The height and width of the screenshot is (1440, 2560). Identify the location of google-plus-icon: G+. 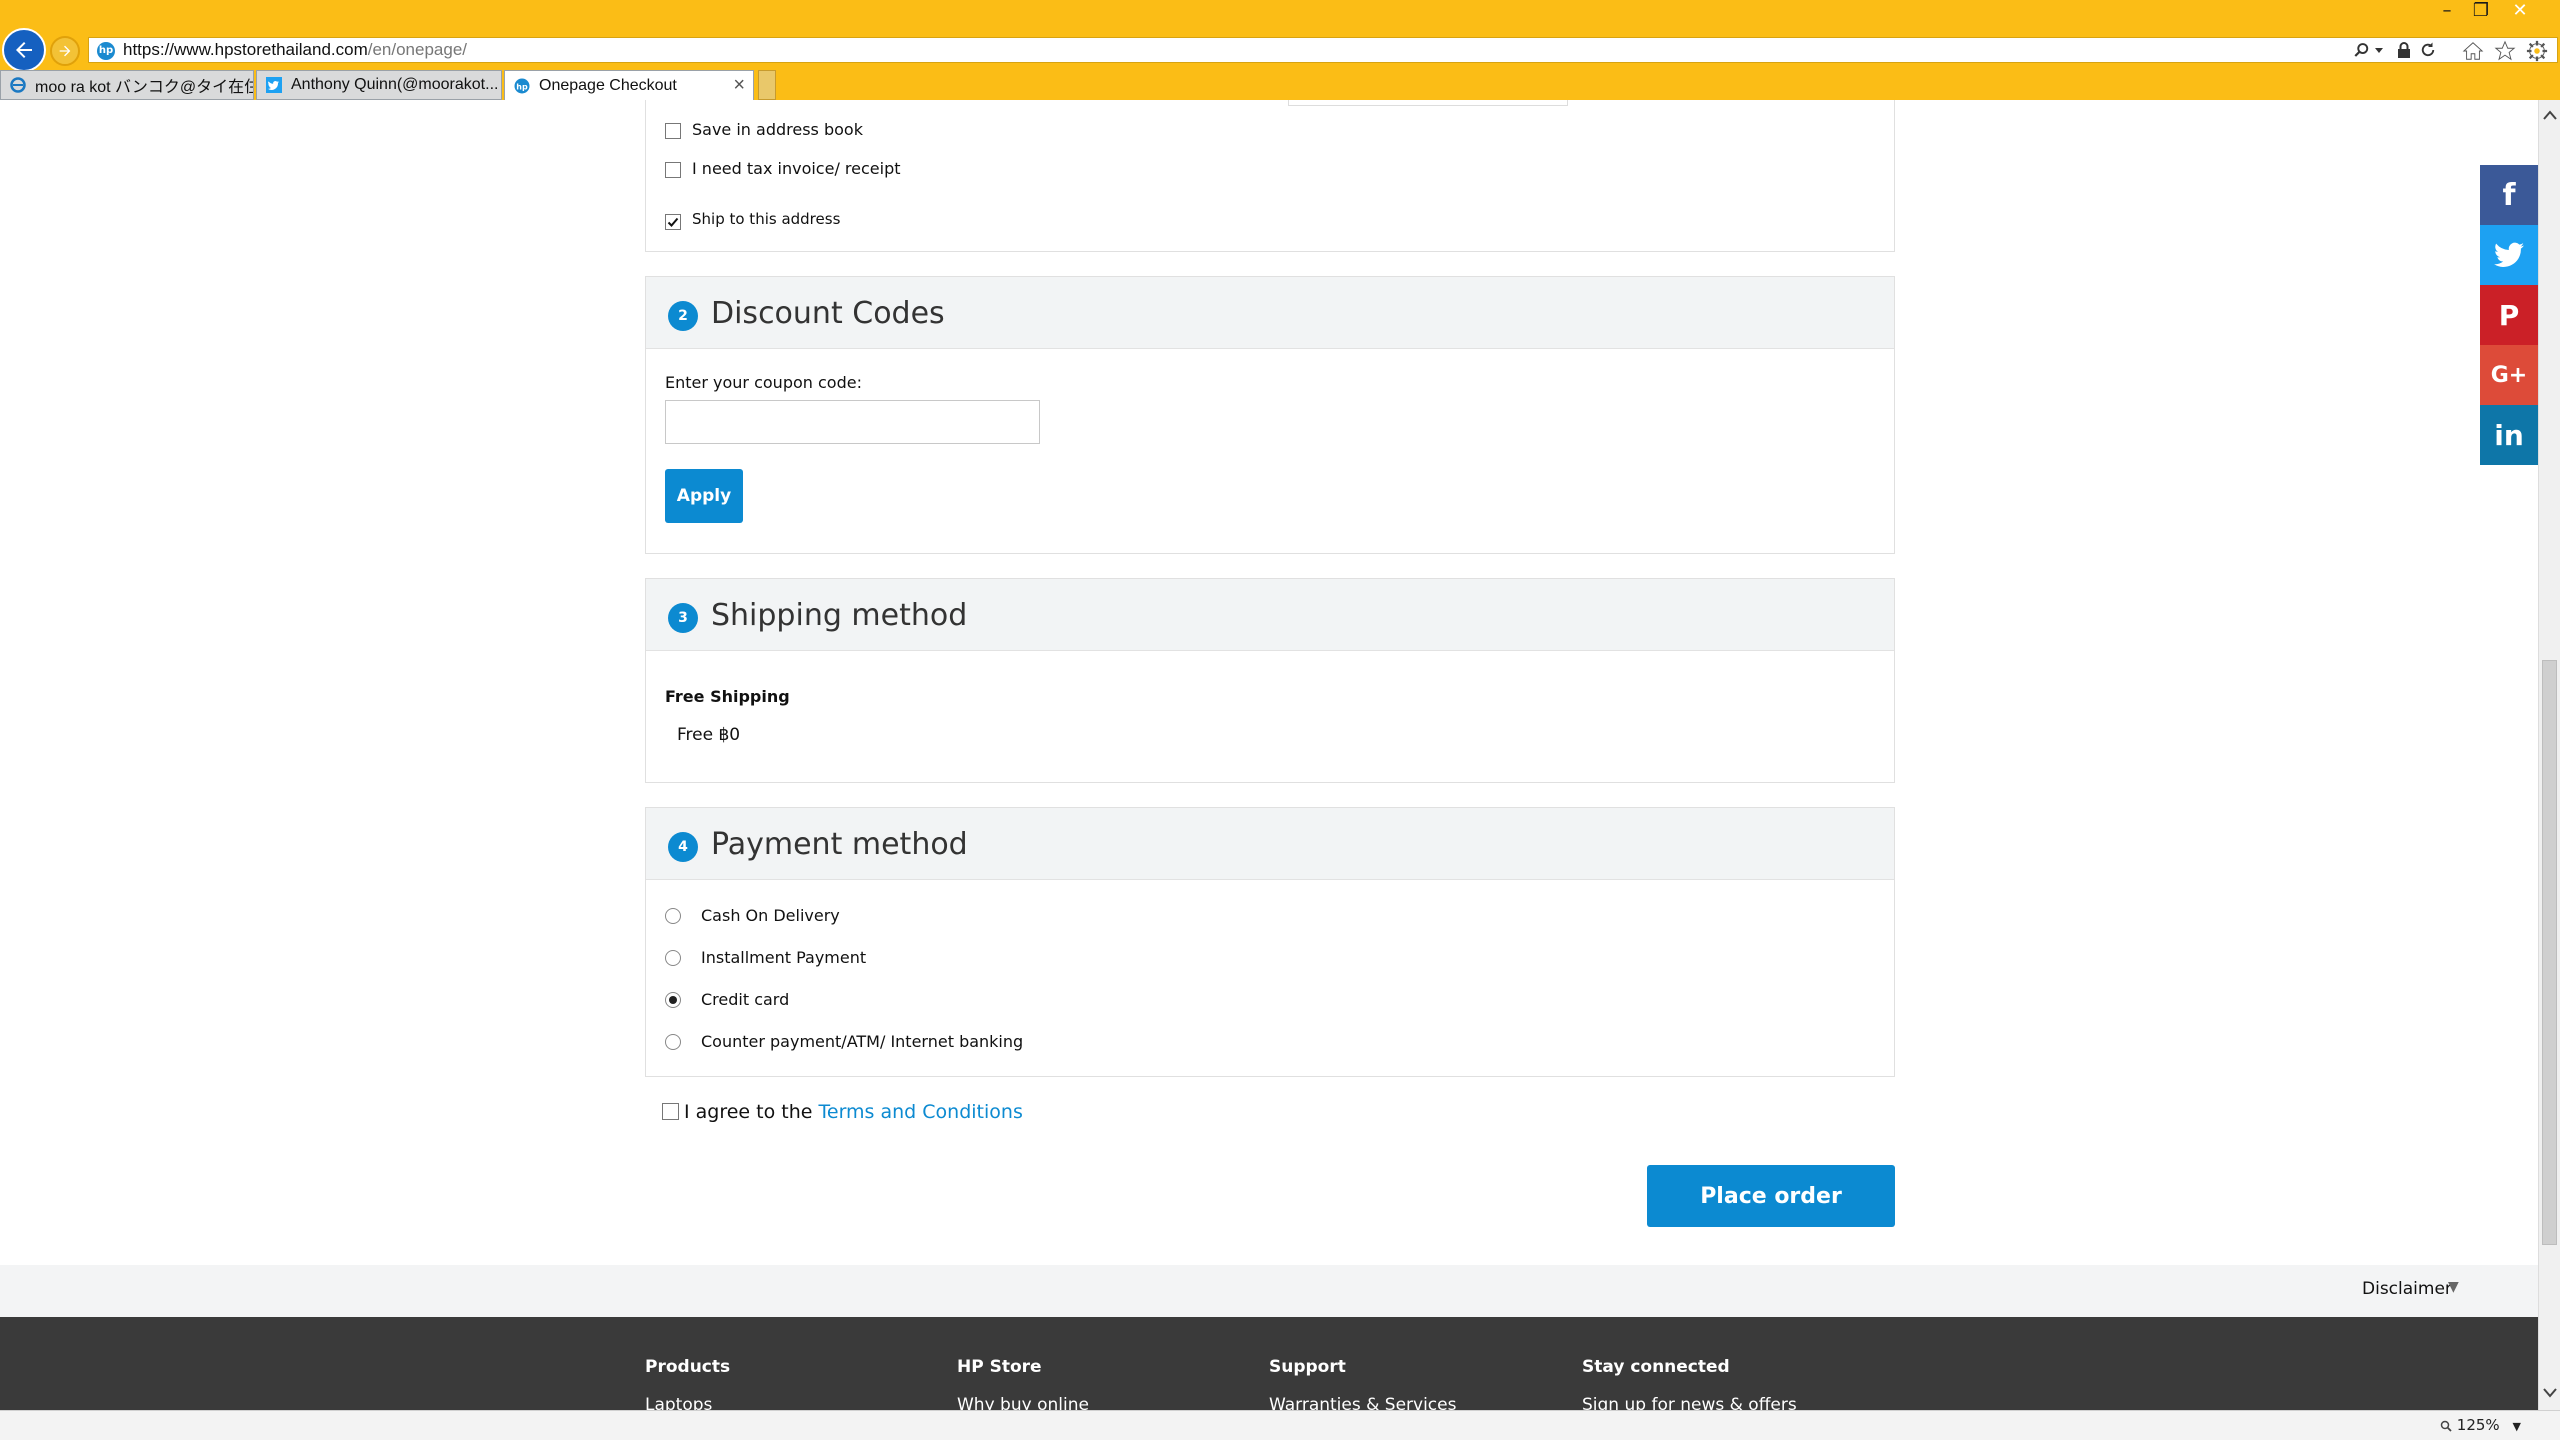
(2509, 375).